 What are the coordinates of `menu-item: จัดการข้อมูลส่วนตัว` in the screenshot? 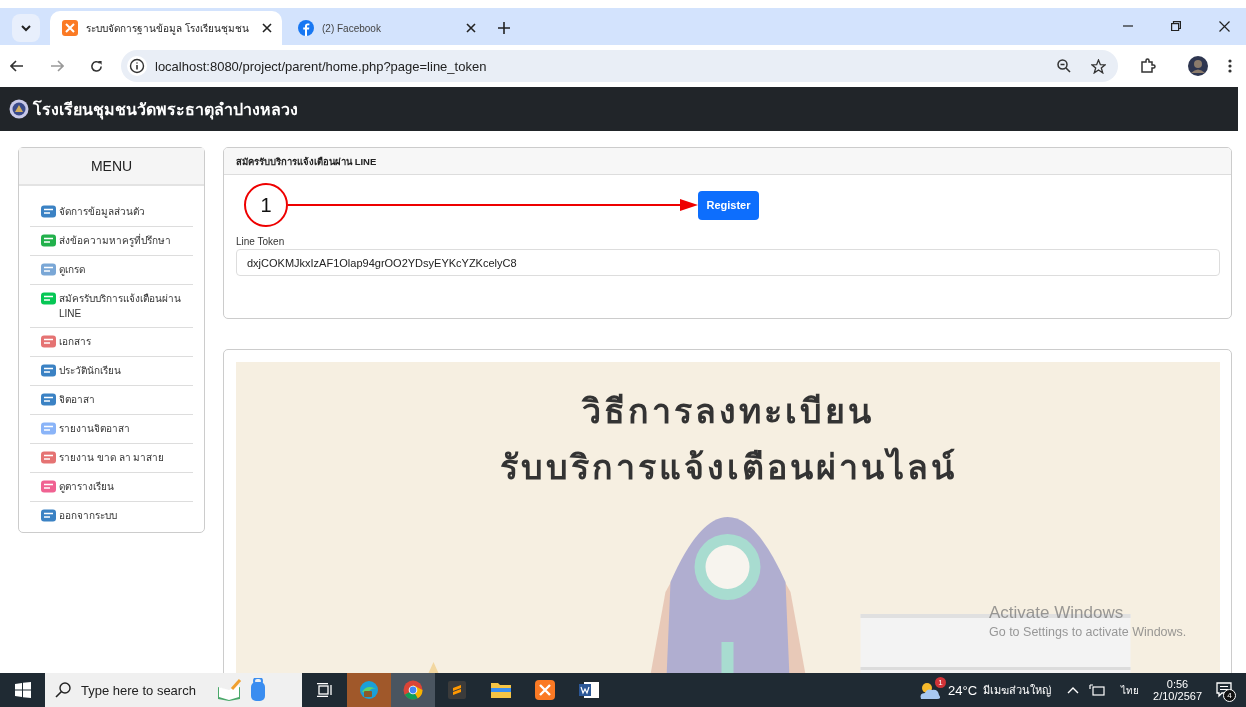 It's located at (111, 212).